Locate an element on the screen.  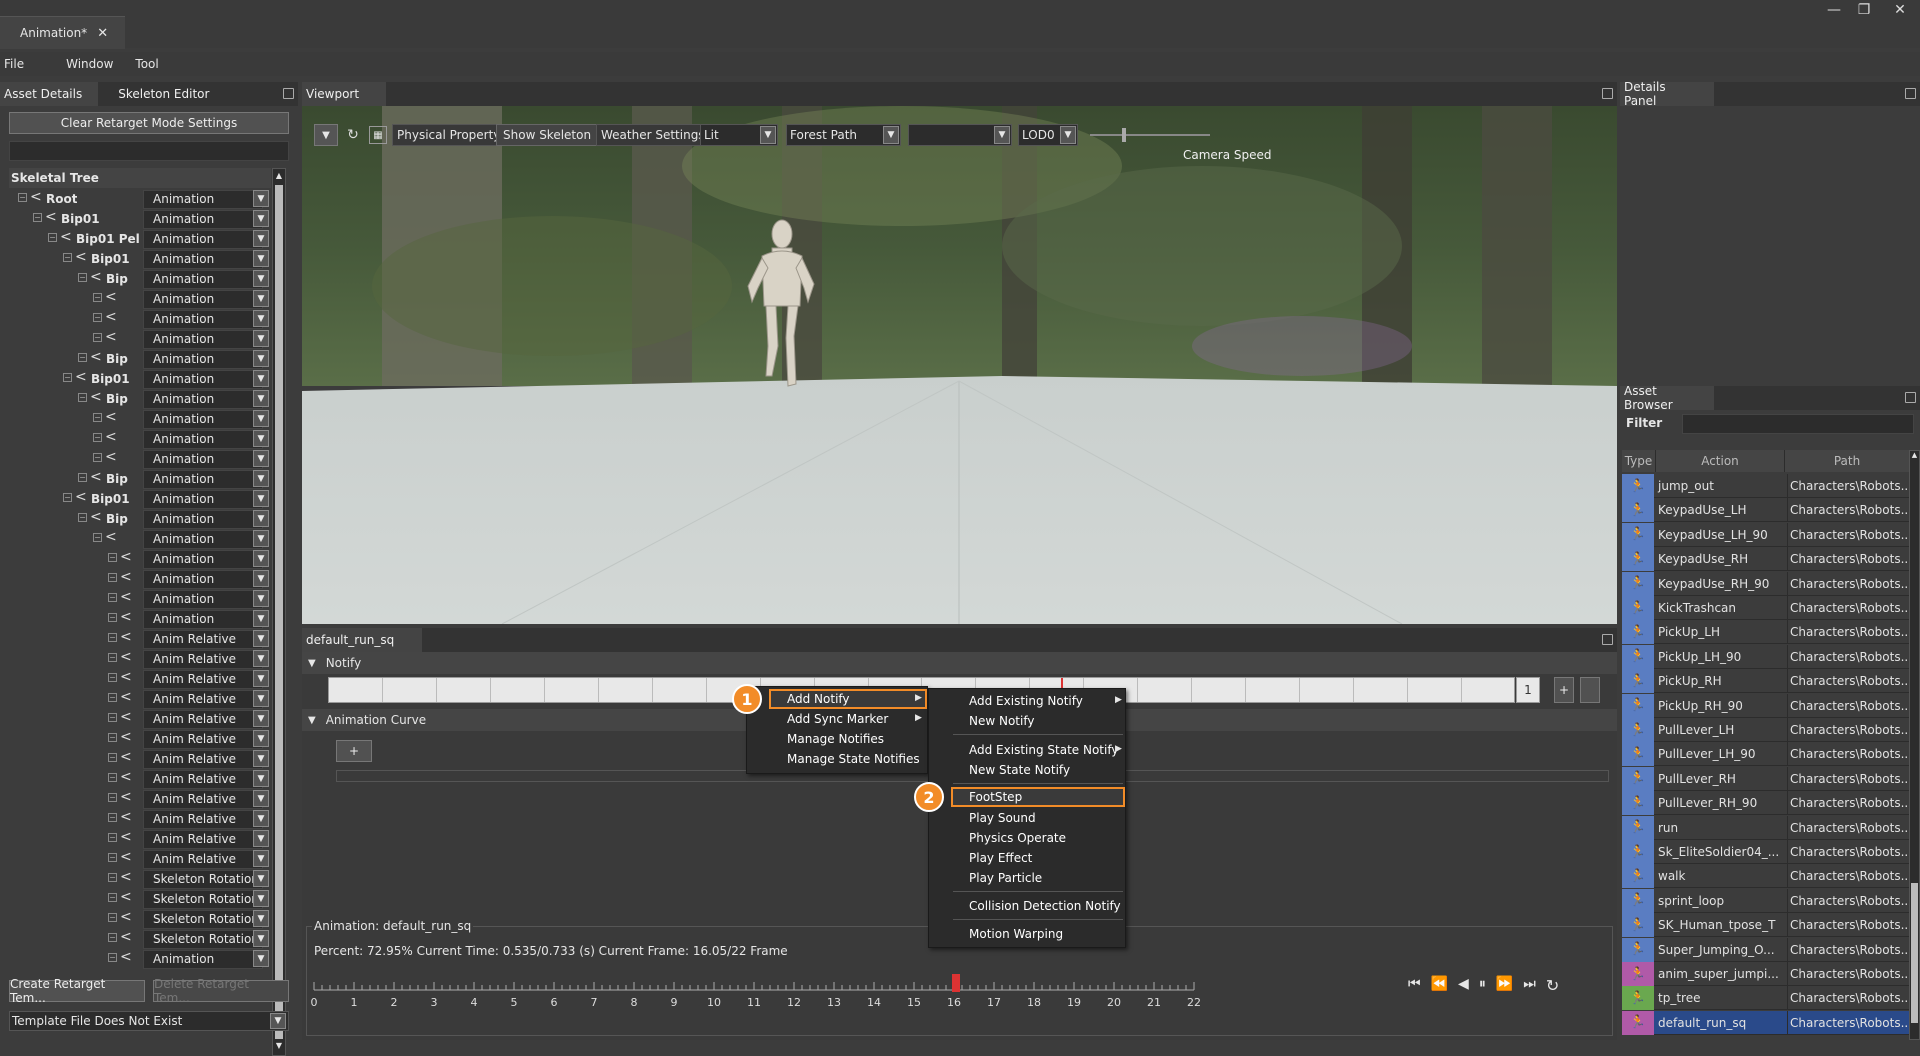
menu-item-manage-state-notifies: Manage State Notifies is located at coordinates (837, 759).